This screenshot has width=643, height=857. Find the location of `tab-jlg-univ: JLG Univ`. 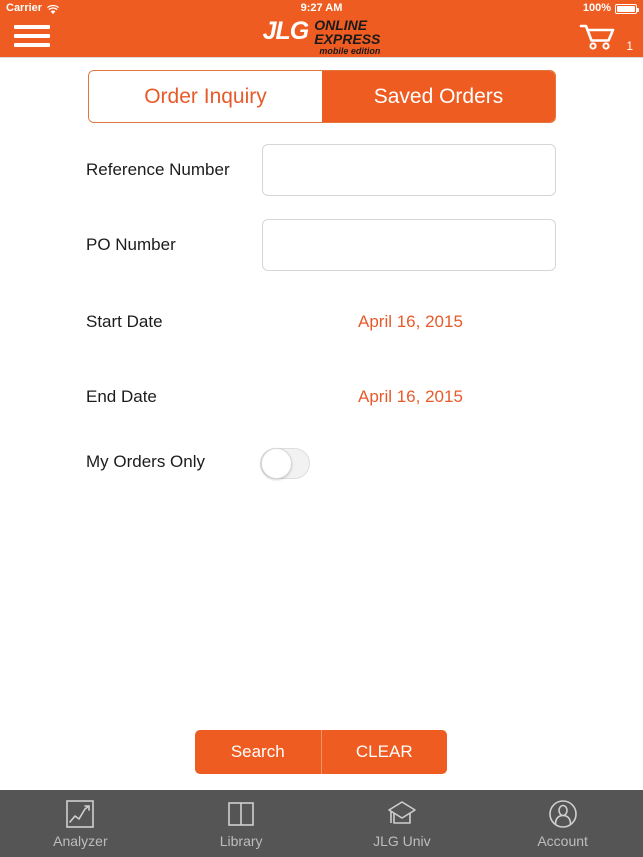

tab-jlg-univ: JLG Univ is located at coordinates (402, 823).